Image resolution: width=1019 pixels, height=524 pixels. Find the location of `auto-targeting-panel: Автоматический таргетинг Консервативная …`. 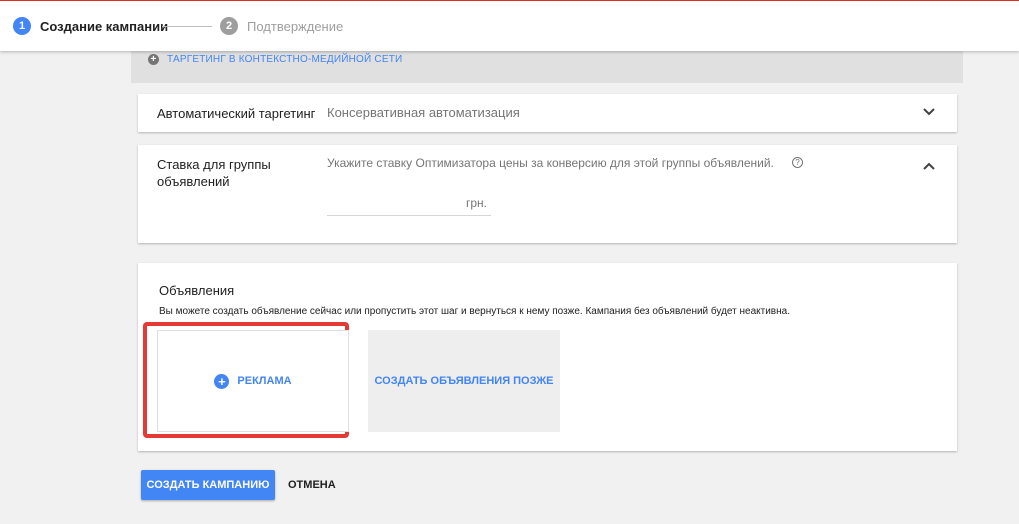

auto-targeting-panel: Автоматический таргетинг Консервативная … is located at coordinates (547, 113).